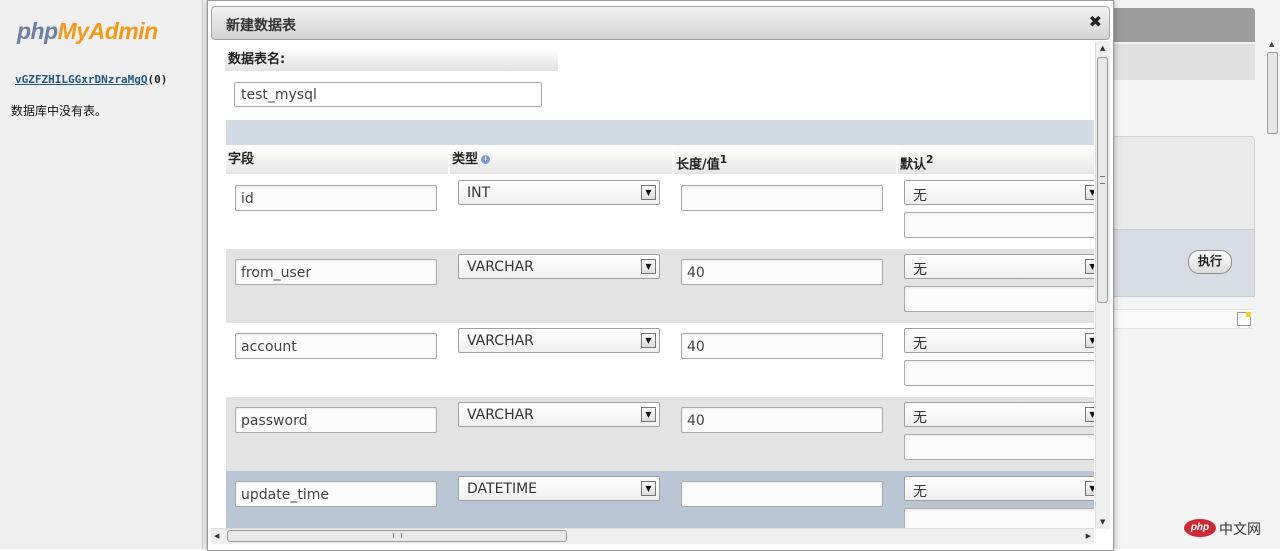 The width and height of the screenshot is (1280, 551). Describe the element at coordinates (660, 132) in the screenshot. I see `structure-header-bar` at that location.